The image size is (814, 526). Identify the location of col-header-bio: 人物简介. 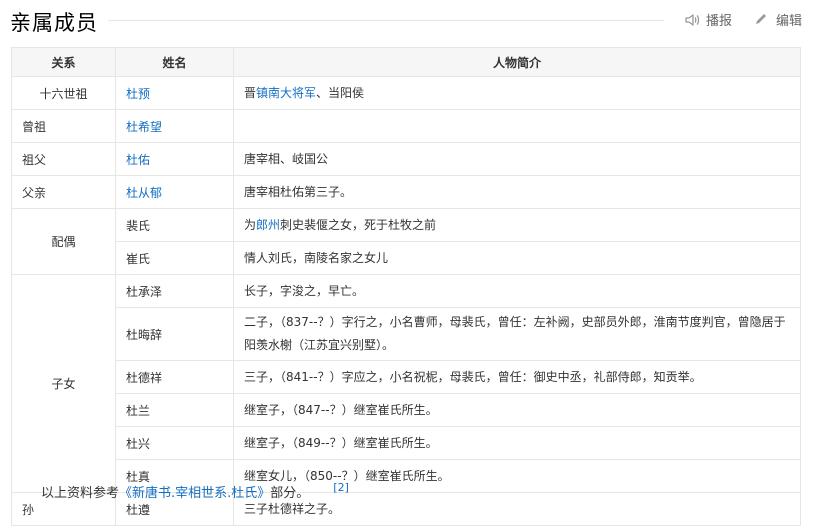
(517, 62).